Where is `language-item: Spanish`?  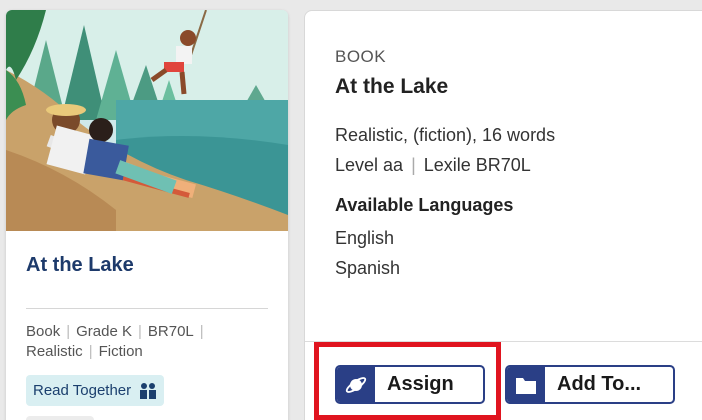
language-item: Spanish is located at coordinates (368, 268).